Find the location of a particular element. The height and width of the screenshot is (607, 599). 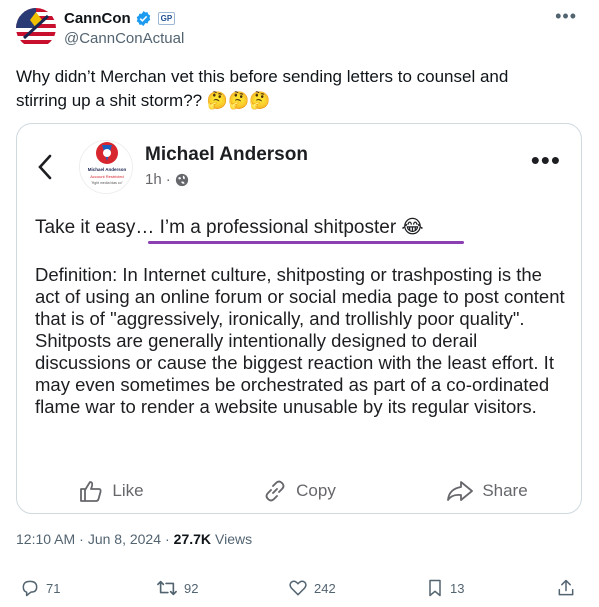

share-button is located at coordinates (566, 588).